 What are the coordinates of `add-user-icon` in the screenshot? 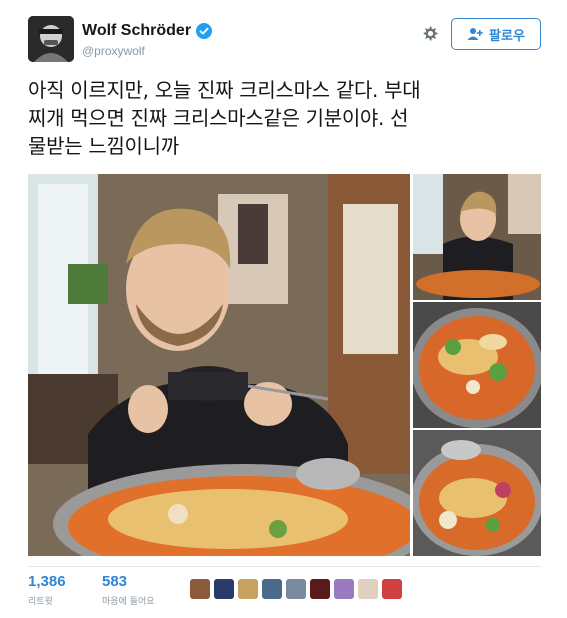 It's located at (475, 34).